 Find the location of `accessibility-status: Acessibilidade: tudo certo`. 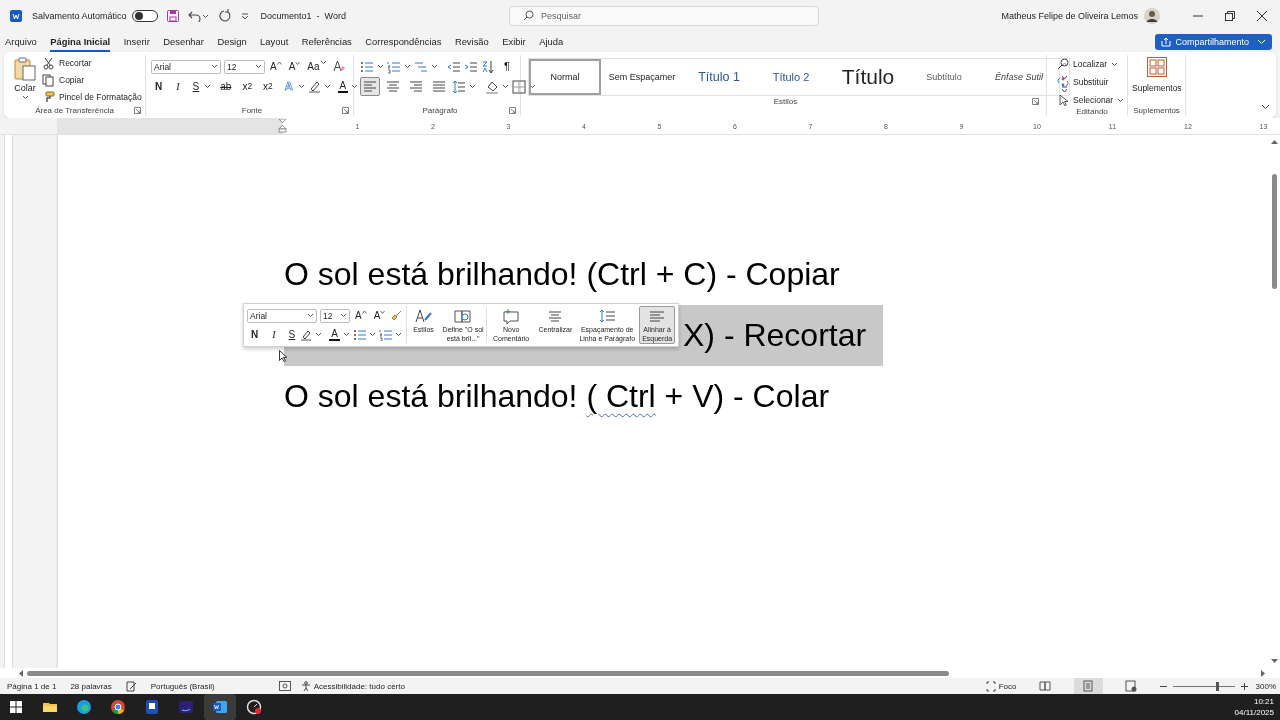

accessibility-status: Acessibilidade: tudo certo is located at coordinates (352, 686).